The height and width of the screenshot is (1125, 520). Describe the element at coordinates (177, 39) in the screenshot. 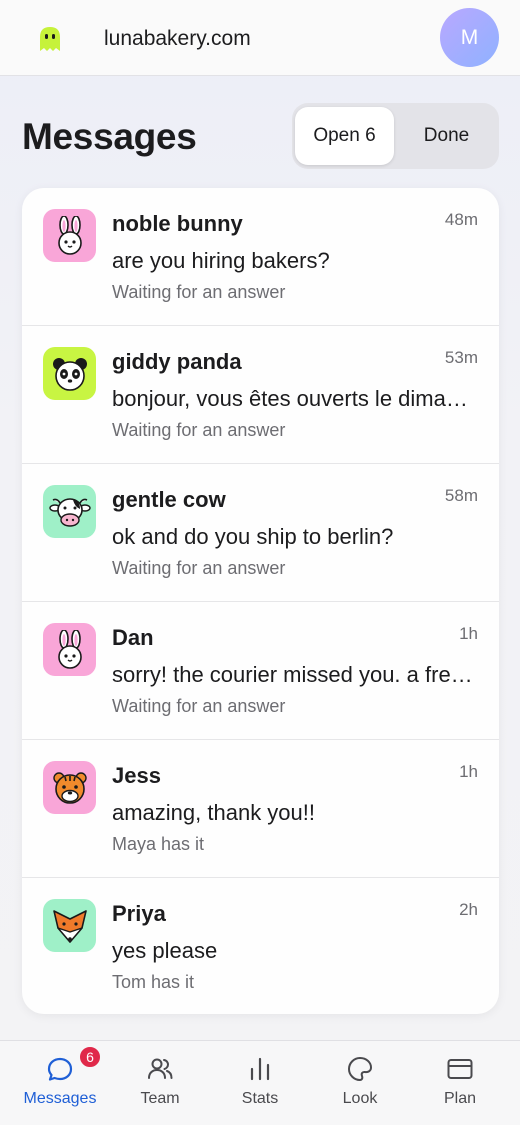

I see `site-name: lunabakery.com` at that location.